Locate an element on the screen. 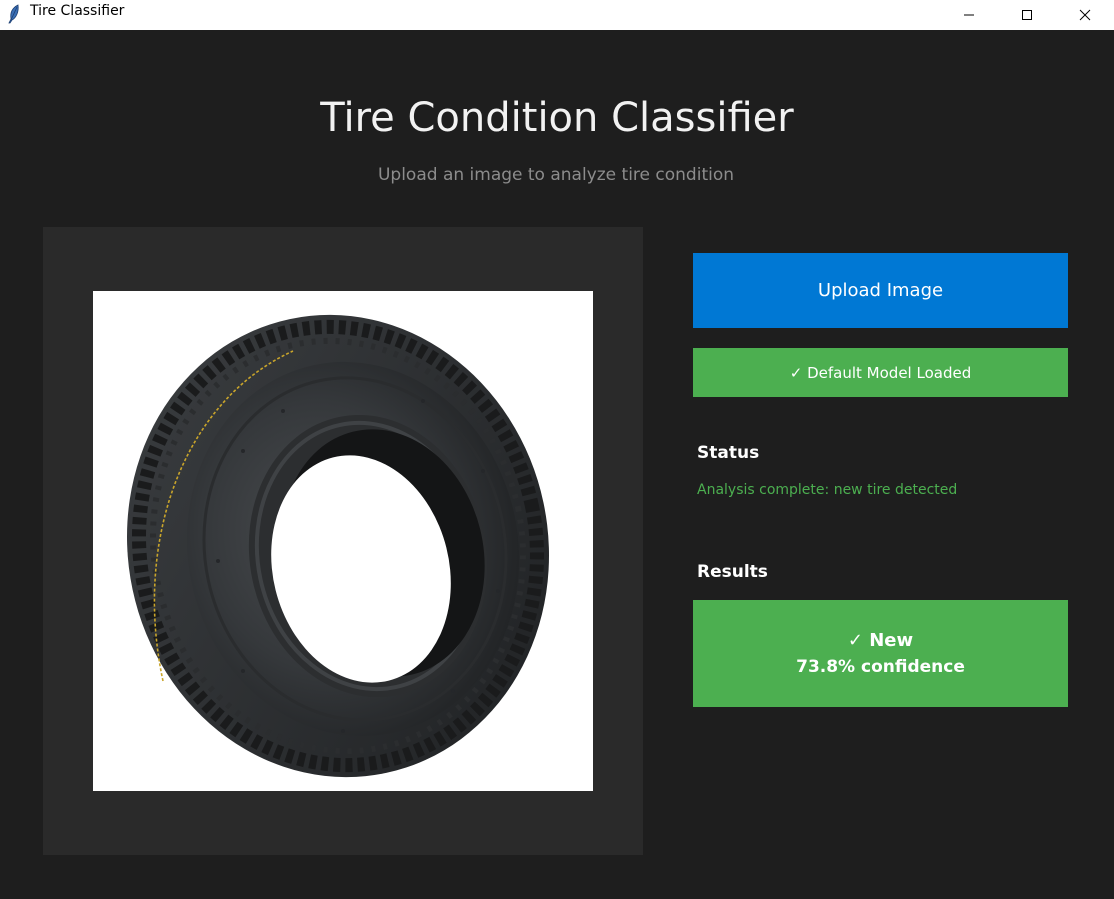 Image resolution: width=1114 pixels, height=899 pixels. maximize-icon is located at coordinates (1027, 15).